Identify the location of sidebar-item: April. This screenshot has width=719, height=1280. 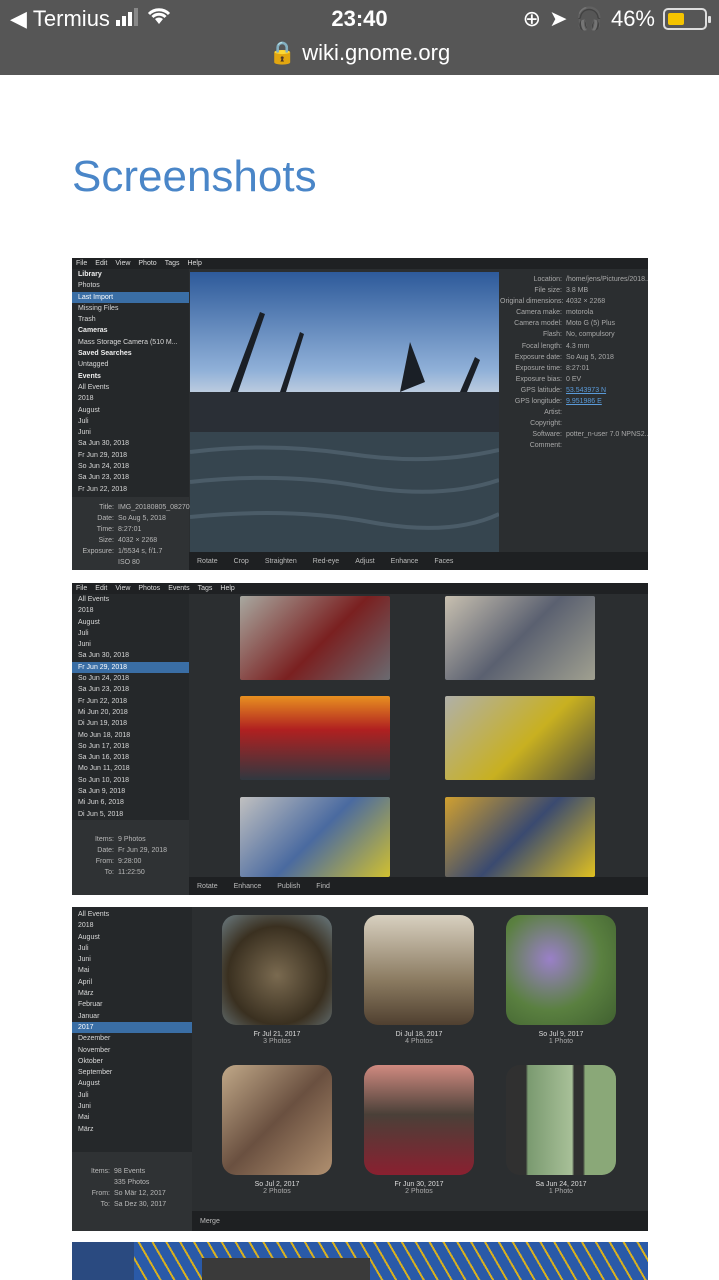
(132, 982).